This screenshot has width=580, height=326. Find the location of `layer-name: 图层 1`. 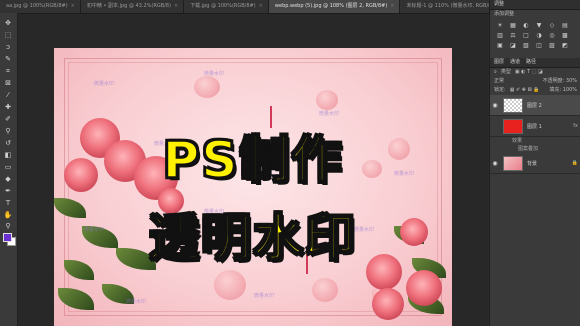

layer-name: 图层 1 is located at coordinates (534, 126).